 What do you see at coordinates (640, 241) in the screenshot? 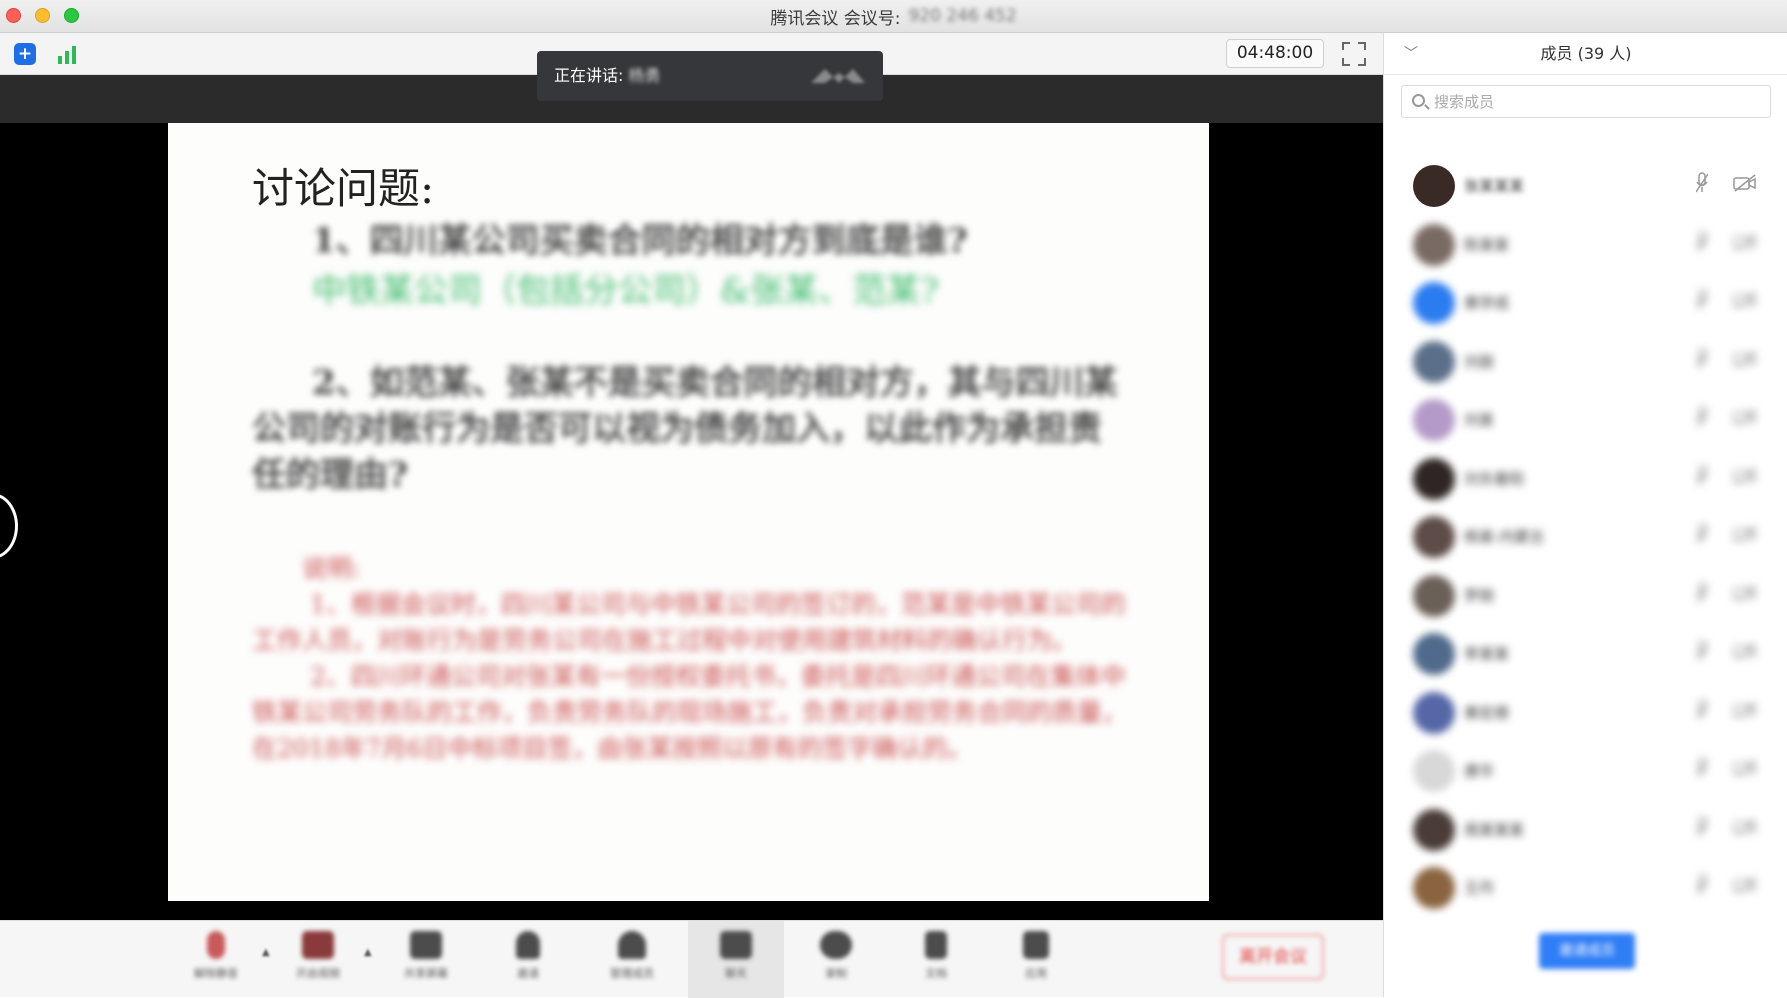
I see `slide-question-1: 1、四川某公司买卖合同的相对方到底是谁?` at bounding box center [640, 241].